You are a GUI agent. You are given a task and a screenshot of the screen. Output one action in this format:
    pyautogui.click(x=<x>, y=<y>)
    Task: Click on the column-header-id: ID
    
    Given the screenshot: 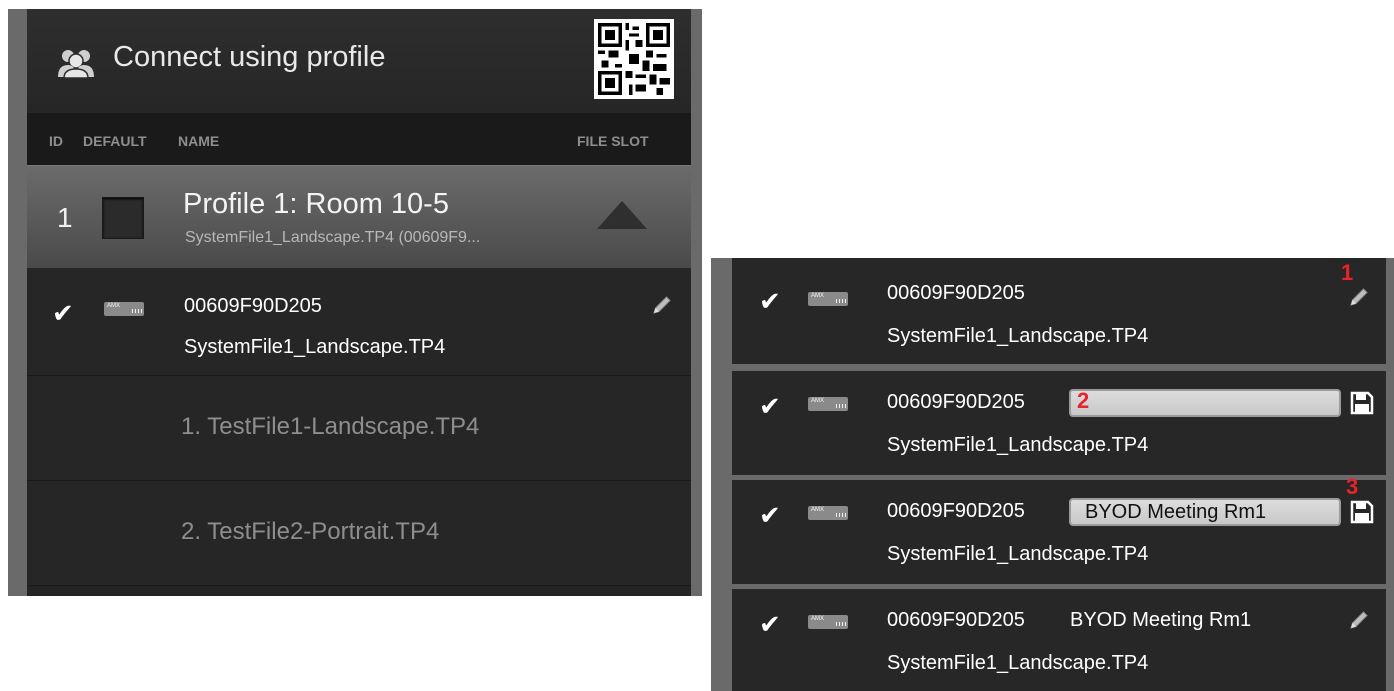 What is the action you would take?
    pyautogui.click(x=56, y=141)
    